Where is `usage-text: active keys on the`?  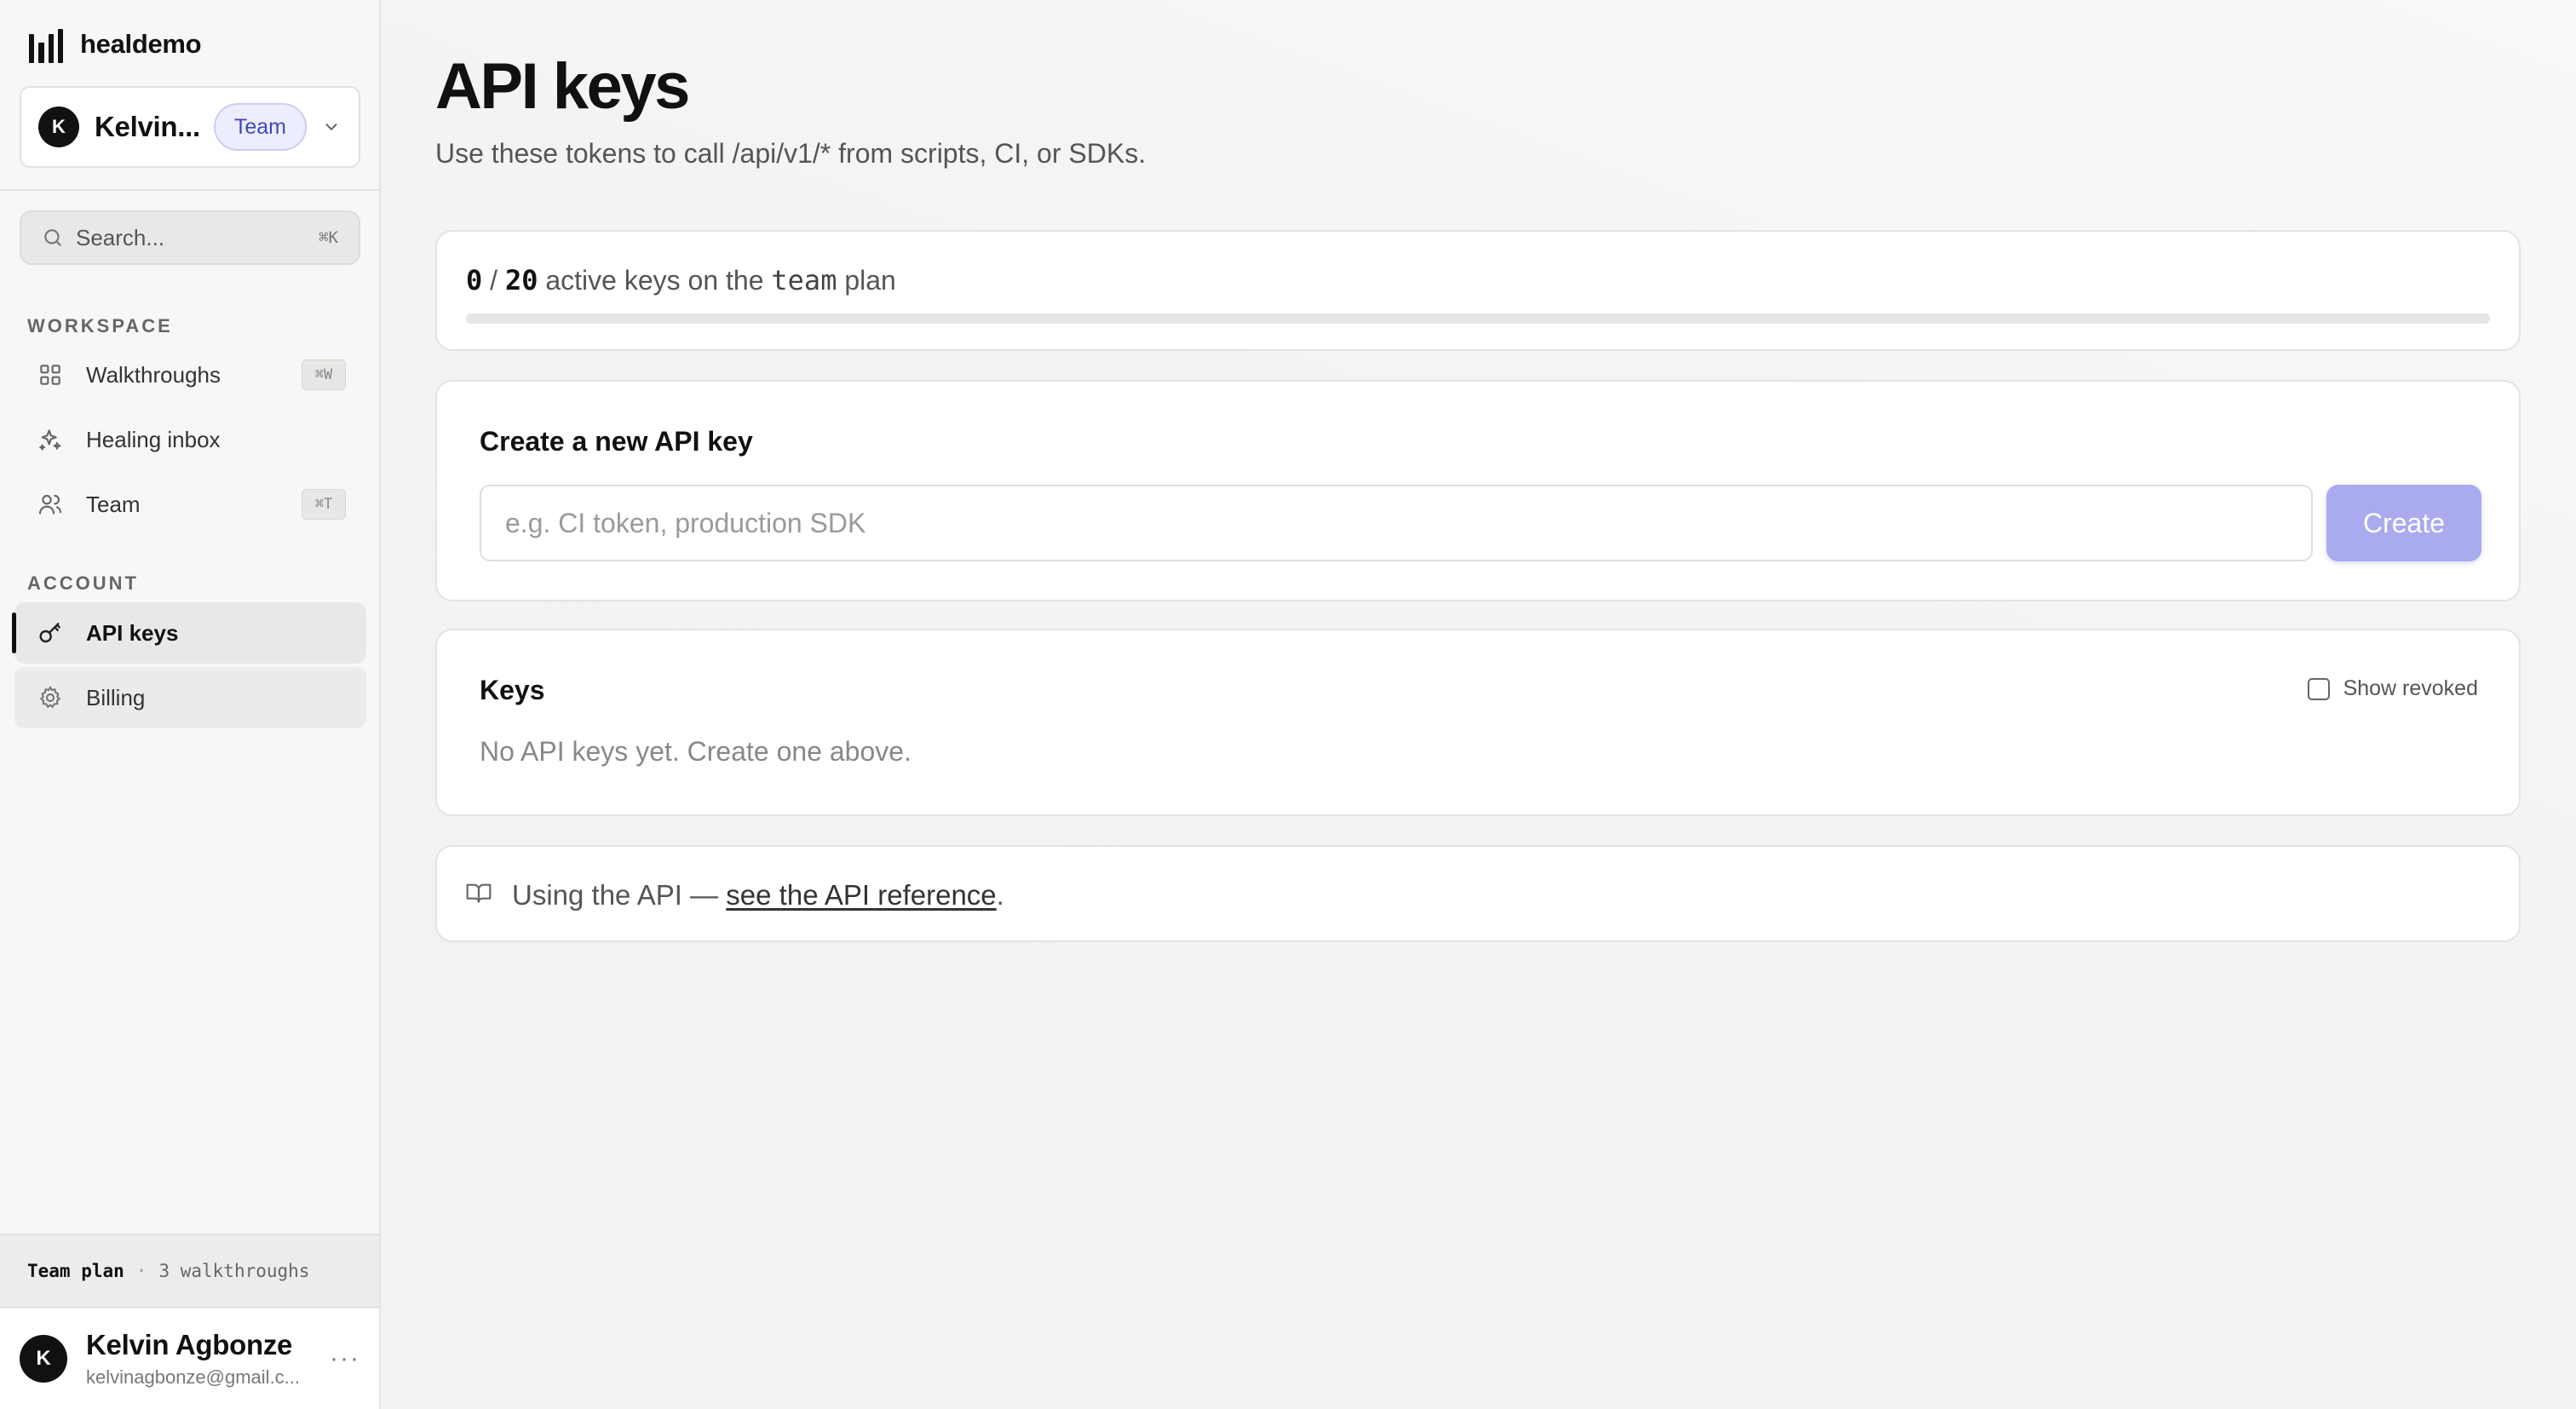 usage-text: active keys on the is located at coordinates (655, 280).